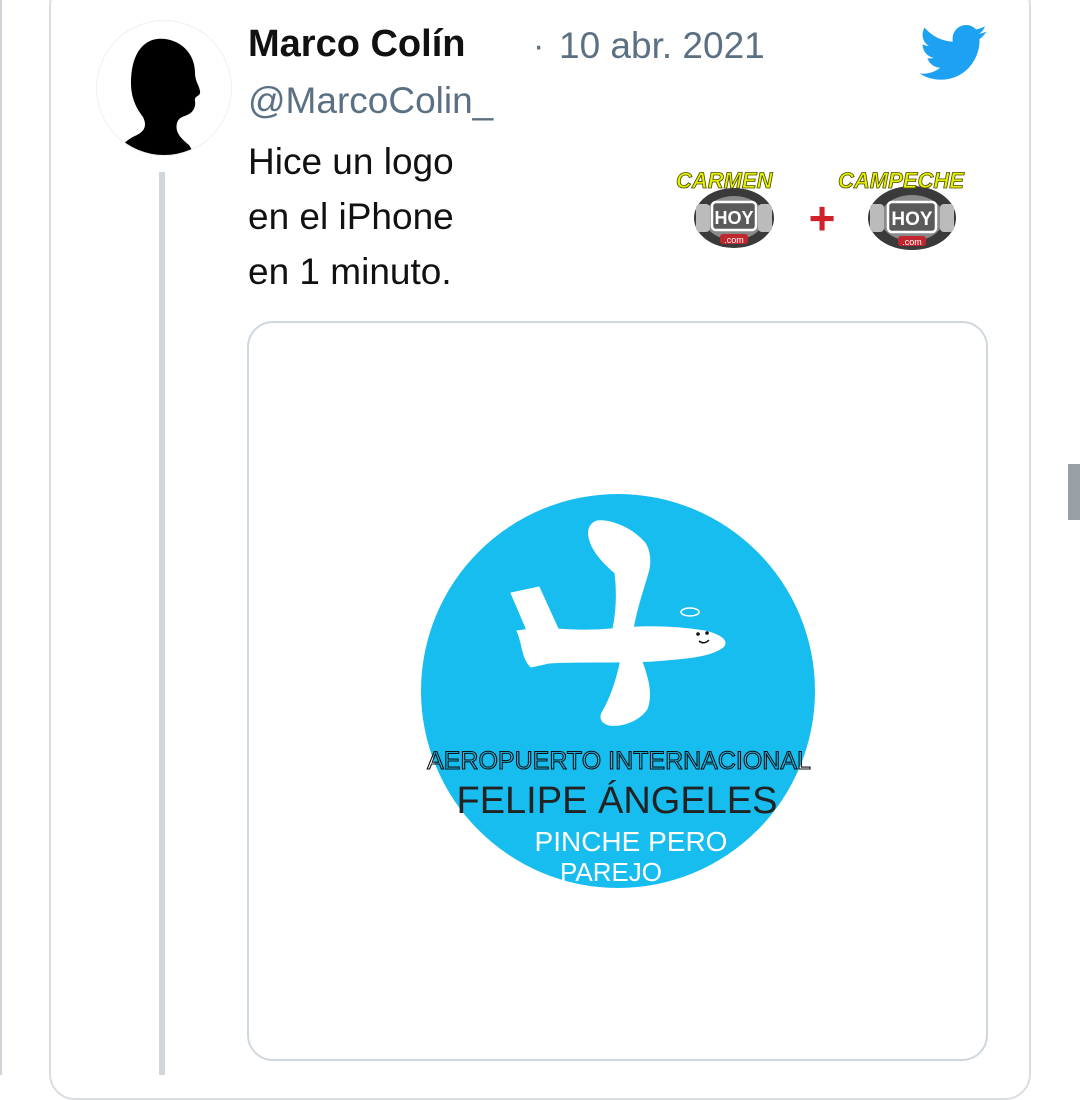 The height and width of the screenshot is (1100, 1080). I want to click on avatar, so click(164, 88).